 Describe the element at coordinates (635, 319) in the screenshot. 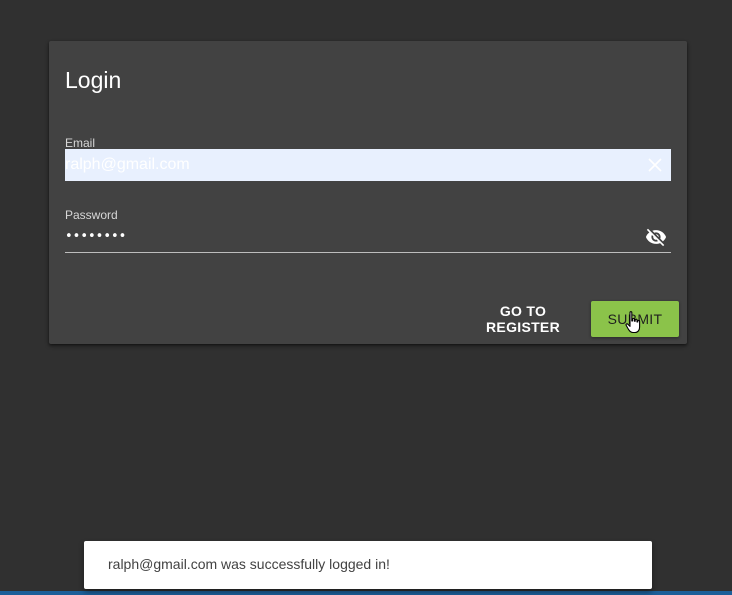

I see `submit-button: SUBMIT` at that location.